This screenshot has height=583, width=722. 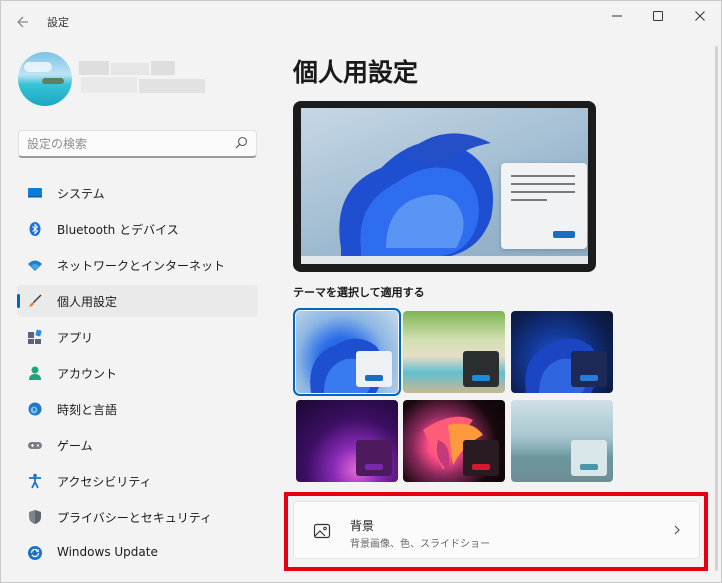 I want to click on sidebar-item-bluetooth: Bluetooth とデバイス, so click(x=137, y=229).